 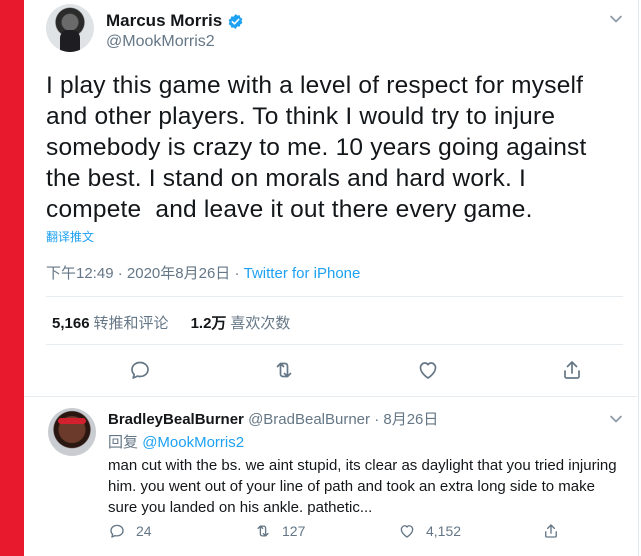 I want to click on retweets-label: 转推和评论, so click(x=131, y=323).